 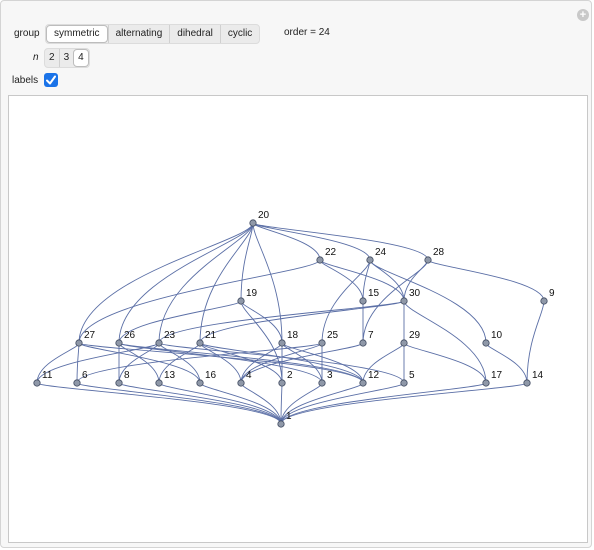 I want to click on vertex-label: 25, so click(x=333, y=335).